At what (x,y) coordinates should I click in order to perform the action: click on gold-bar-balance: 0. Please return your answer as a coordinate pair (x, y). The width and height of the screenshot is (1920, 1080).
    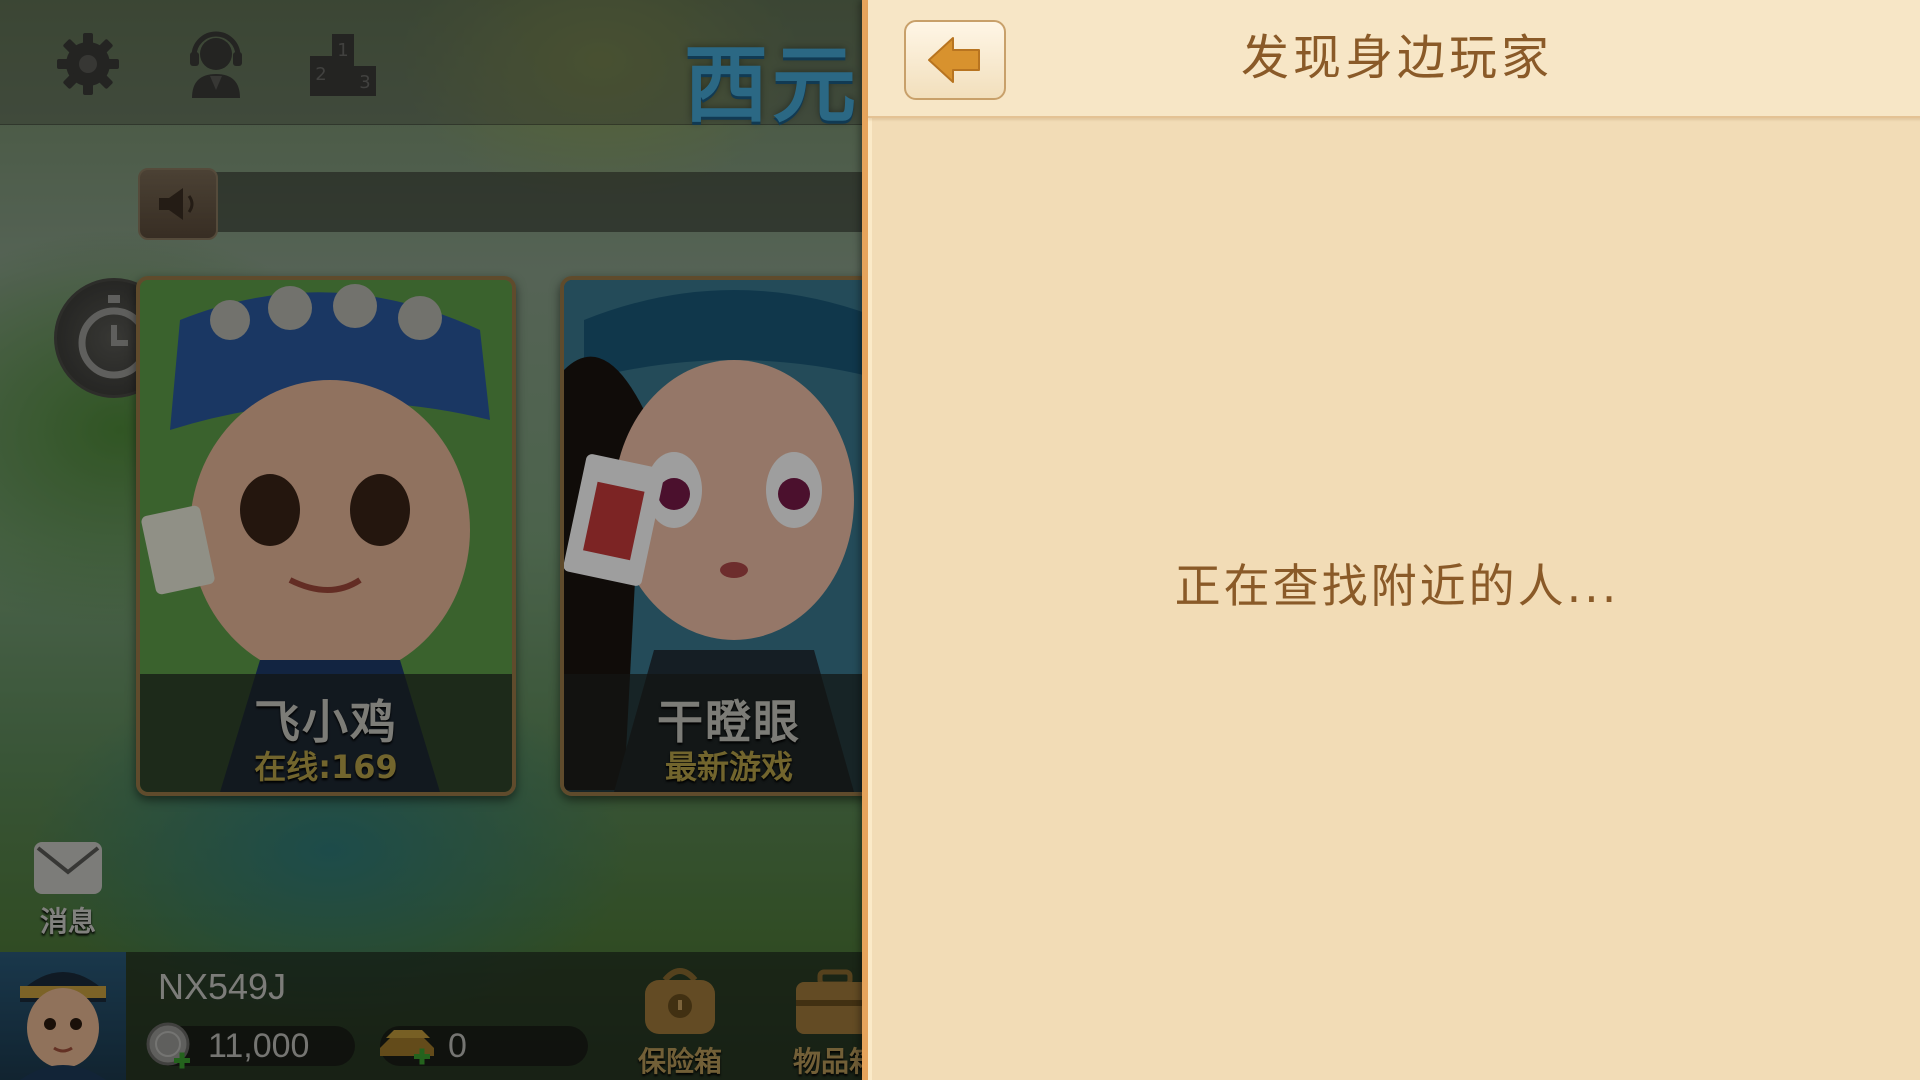
    Looking at the image, I should click on (484, 1046).